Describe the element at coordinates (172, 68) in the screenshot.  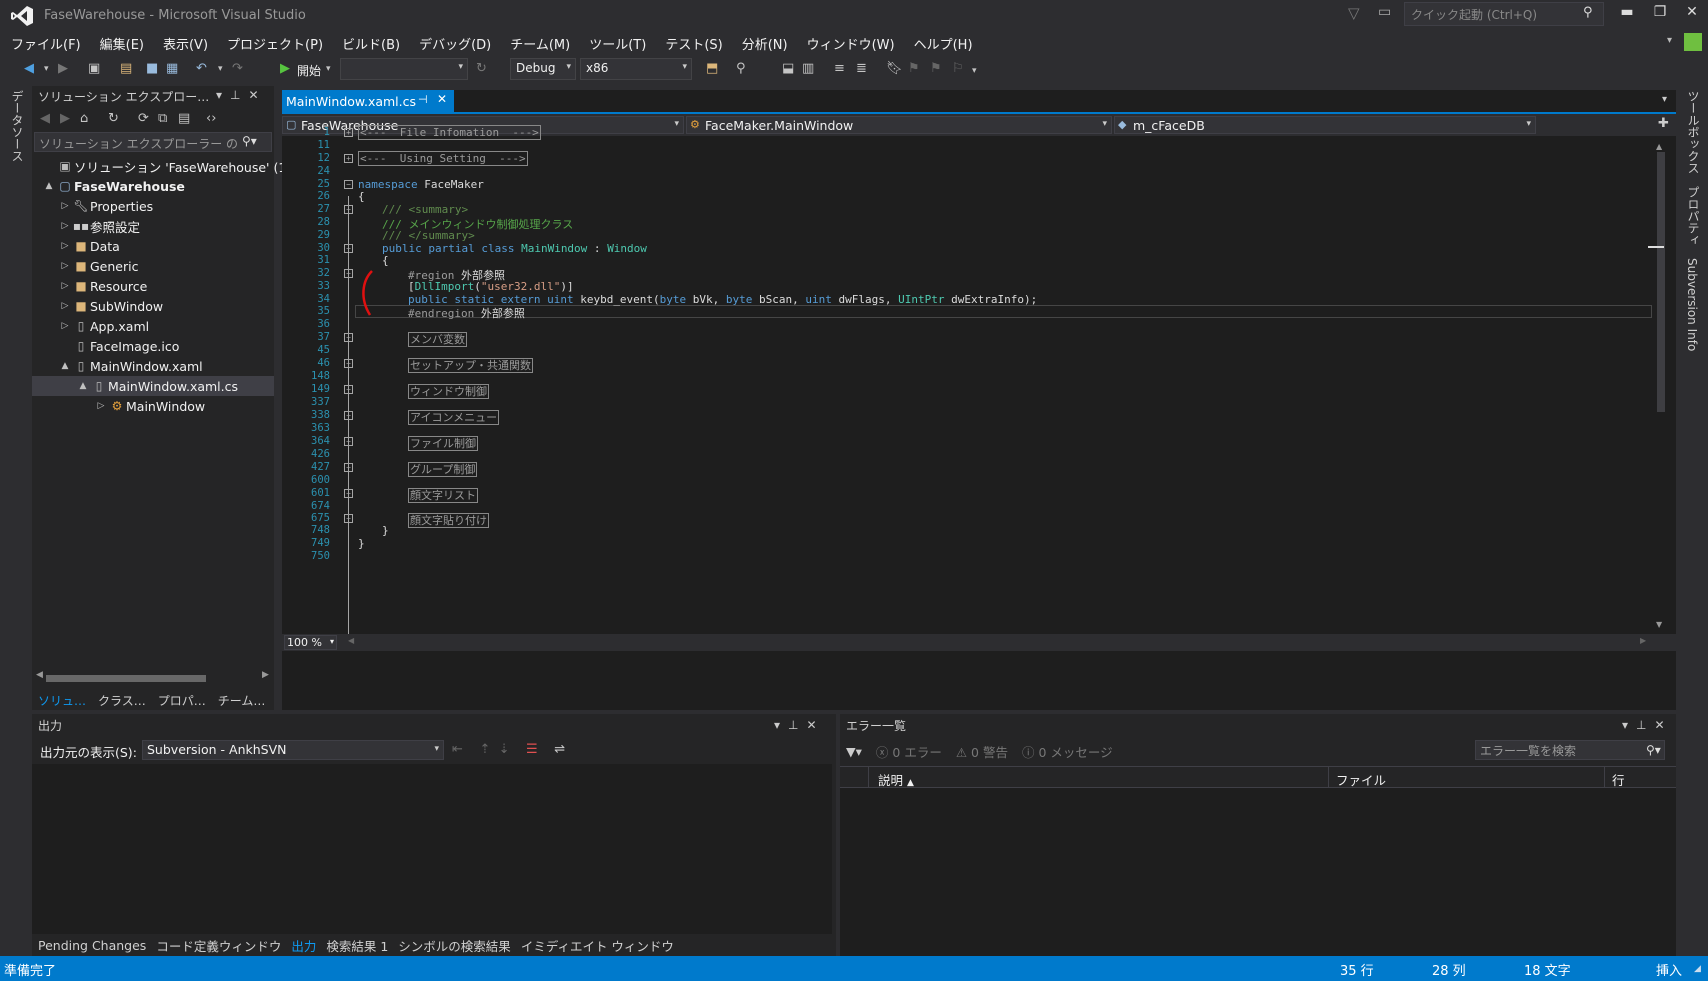
I see `save-all-icon: ▦` at that location.